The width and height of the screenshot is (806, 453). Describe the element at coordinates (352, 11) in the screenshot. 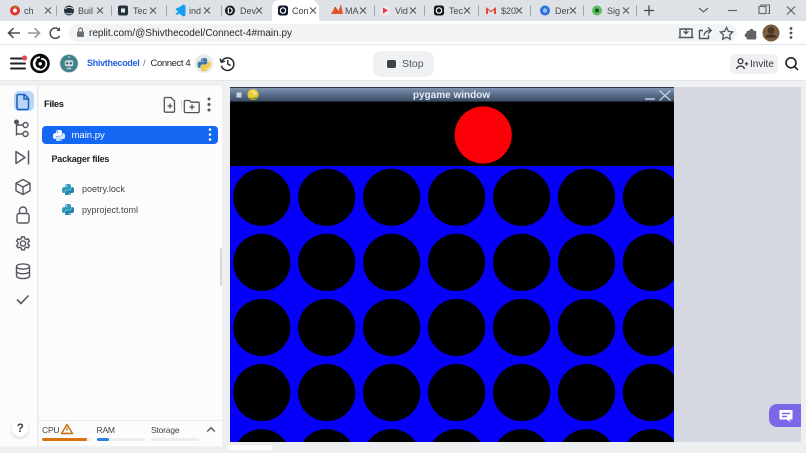

I see `svg-text: MA` at that location.